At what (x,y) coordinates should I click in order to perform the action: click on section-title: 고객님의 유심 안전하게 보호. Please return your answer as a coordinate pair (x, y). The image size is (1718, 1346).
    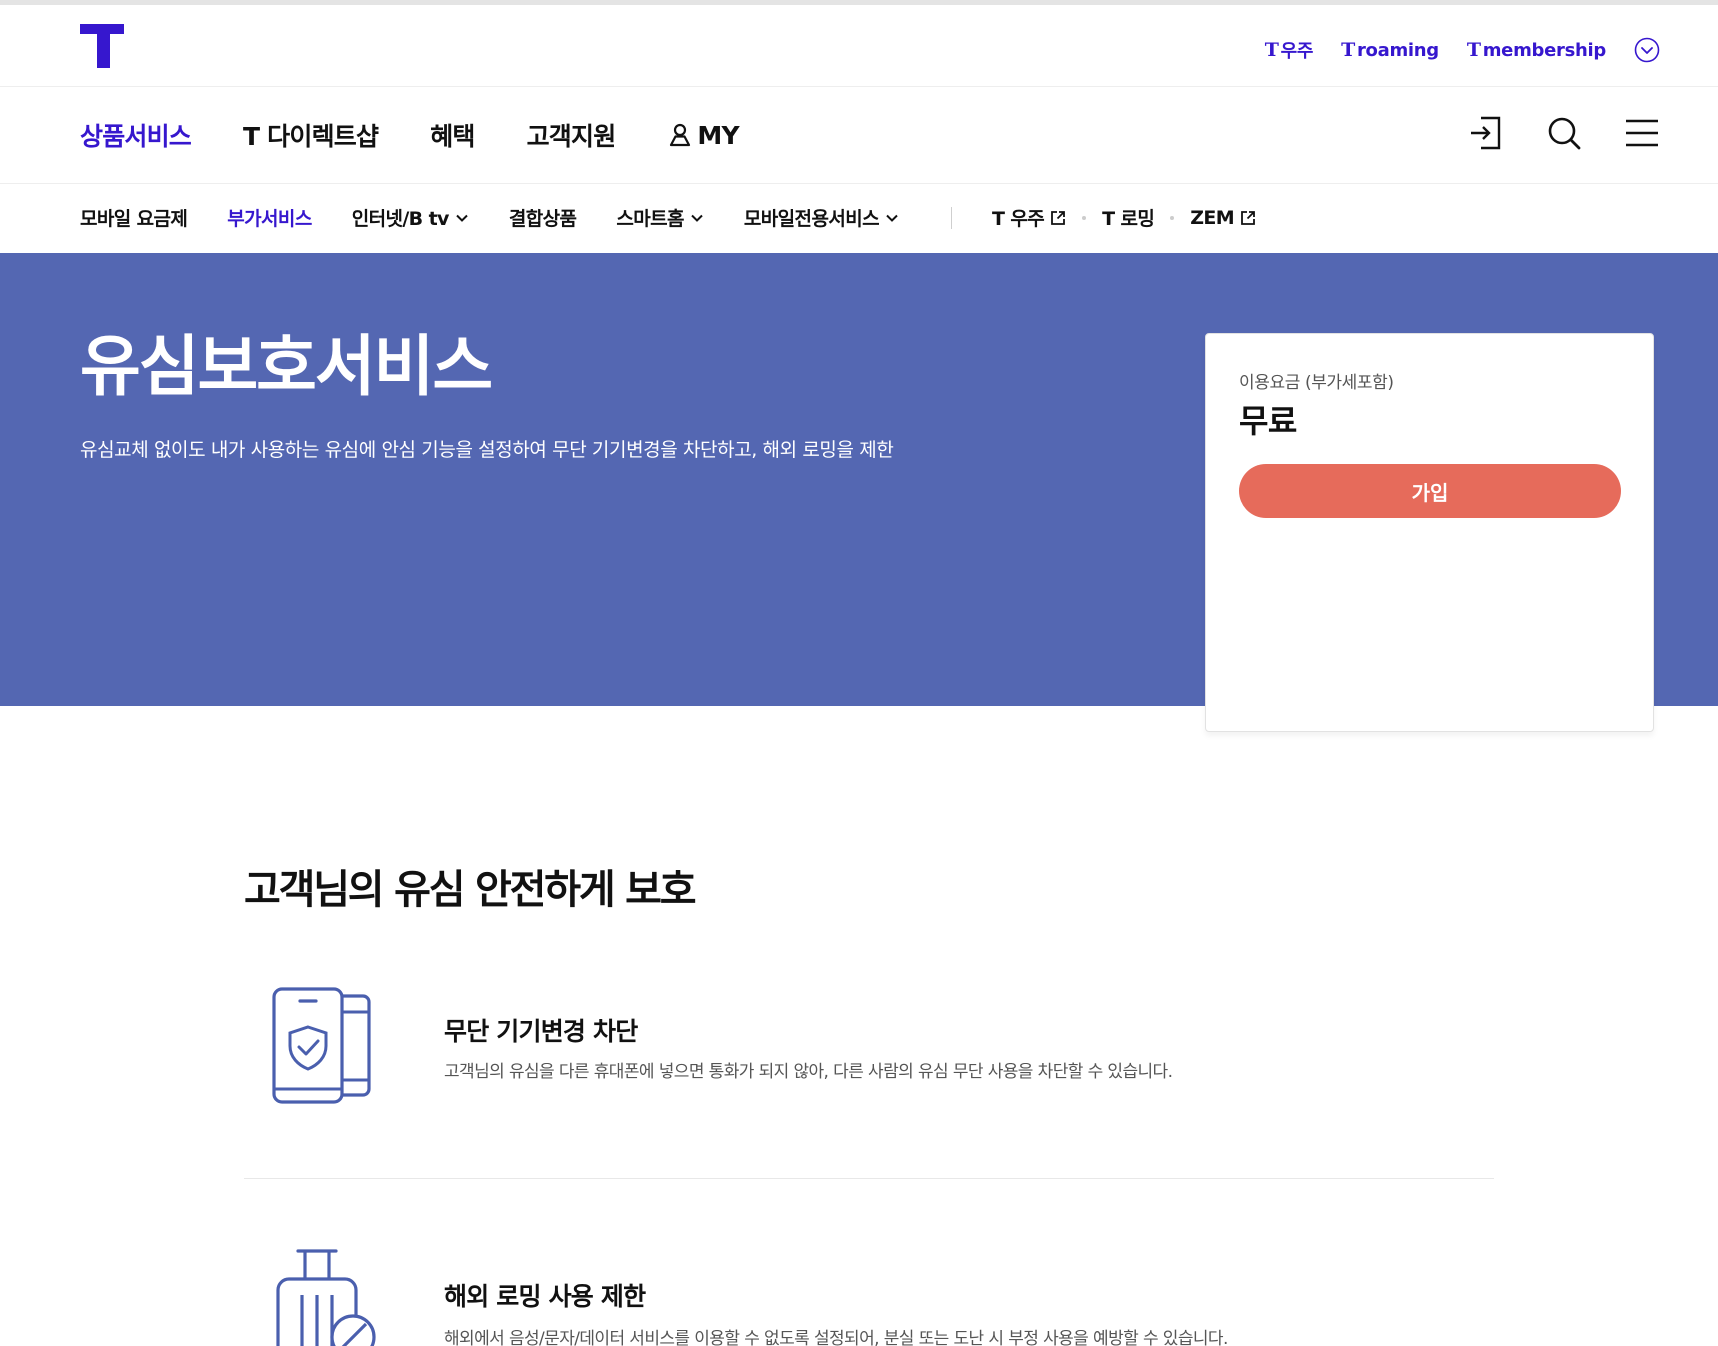
    Looking at the image, I should click on (470, 890).